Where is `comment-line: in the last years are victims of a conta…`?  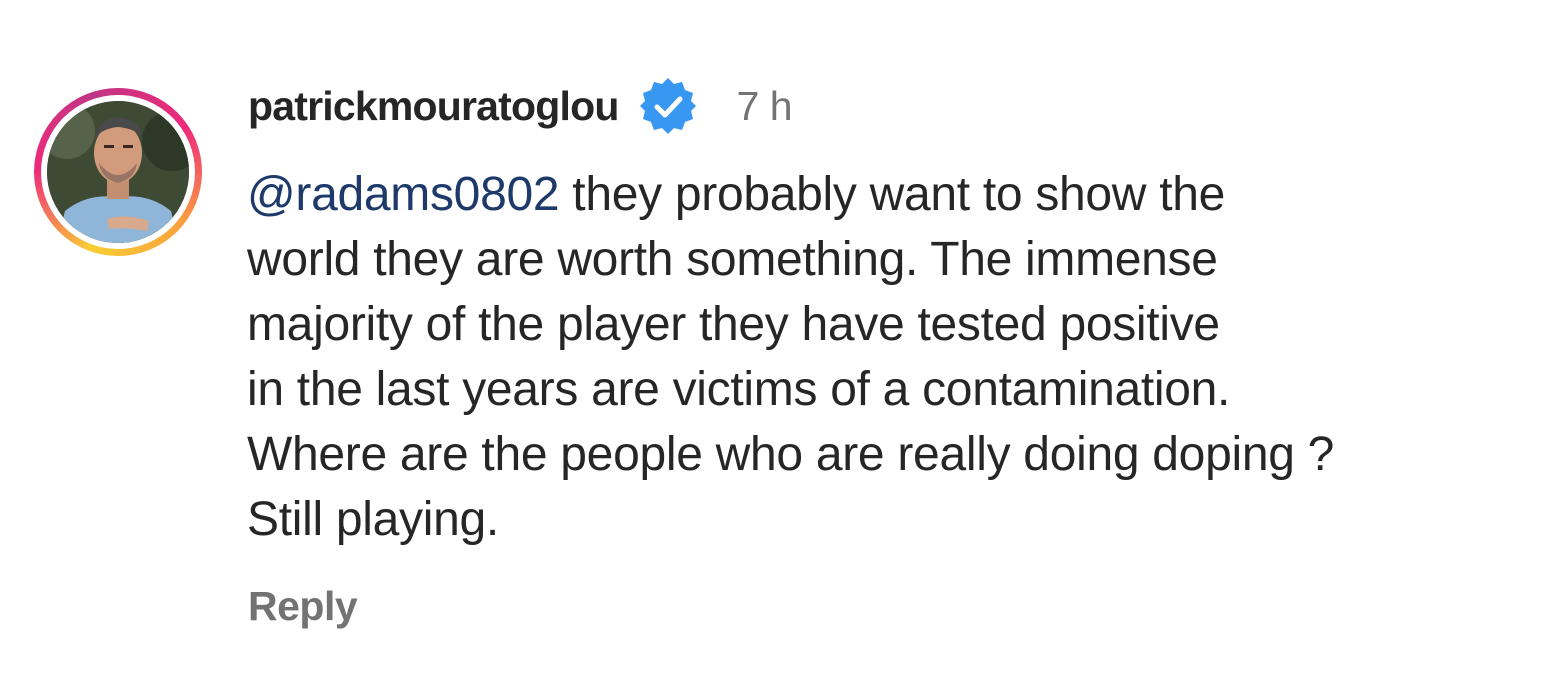 comment-line: in the last years are victims of a conta… is located at coordinates (739, 389).